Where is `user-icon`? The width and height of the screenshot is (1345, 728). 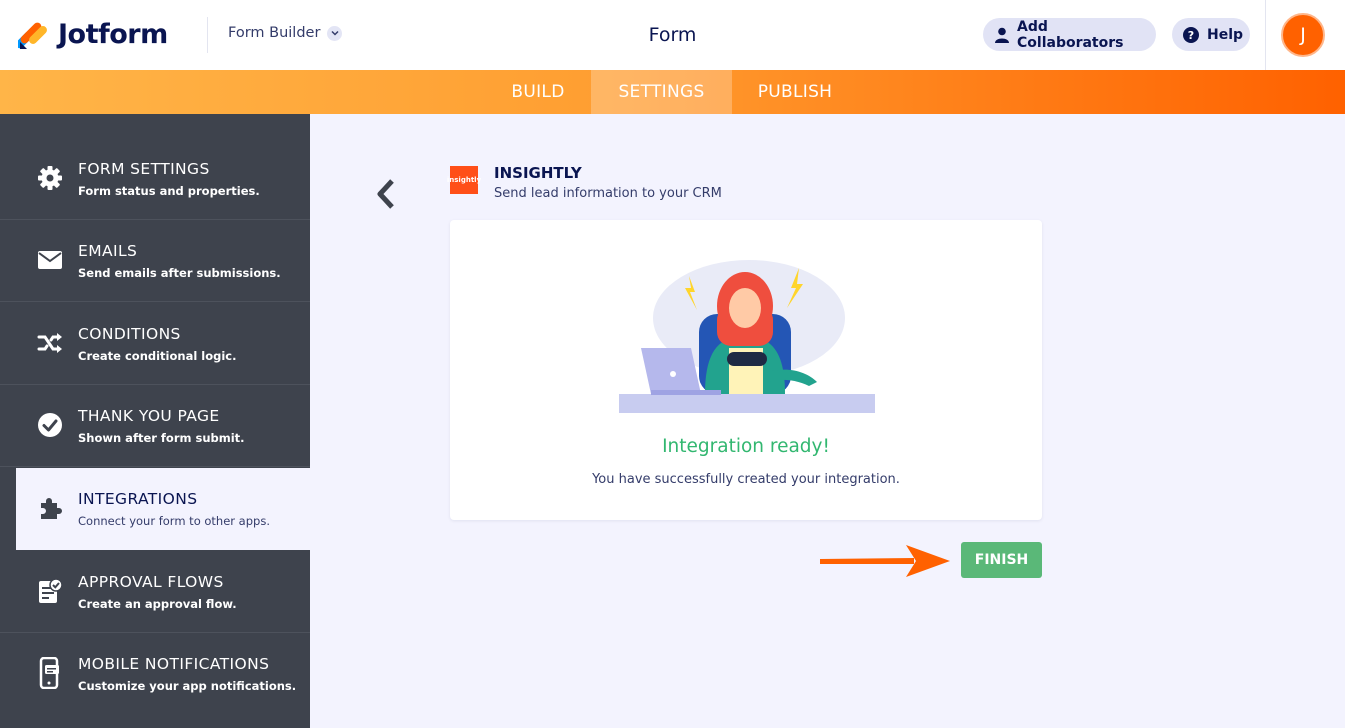
user-icon is located at coordinates (1002, 35).